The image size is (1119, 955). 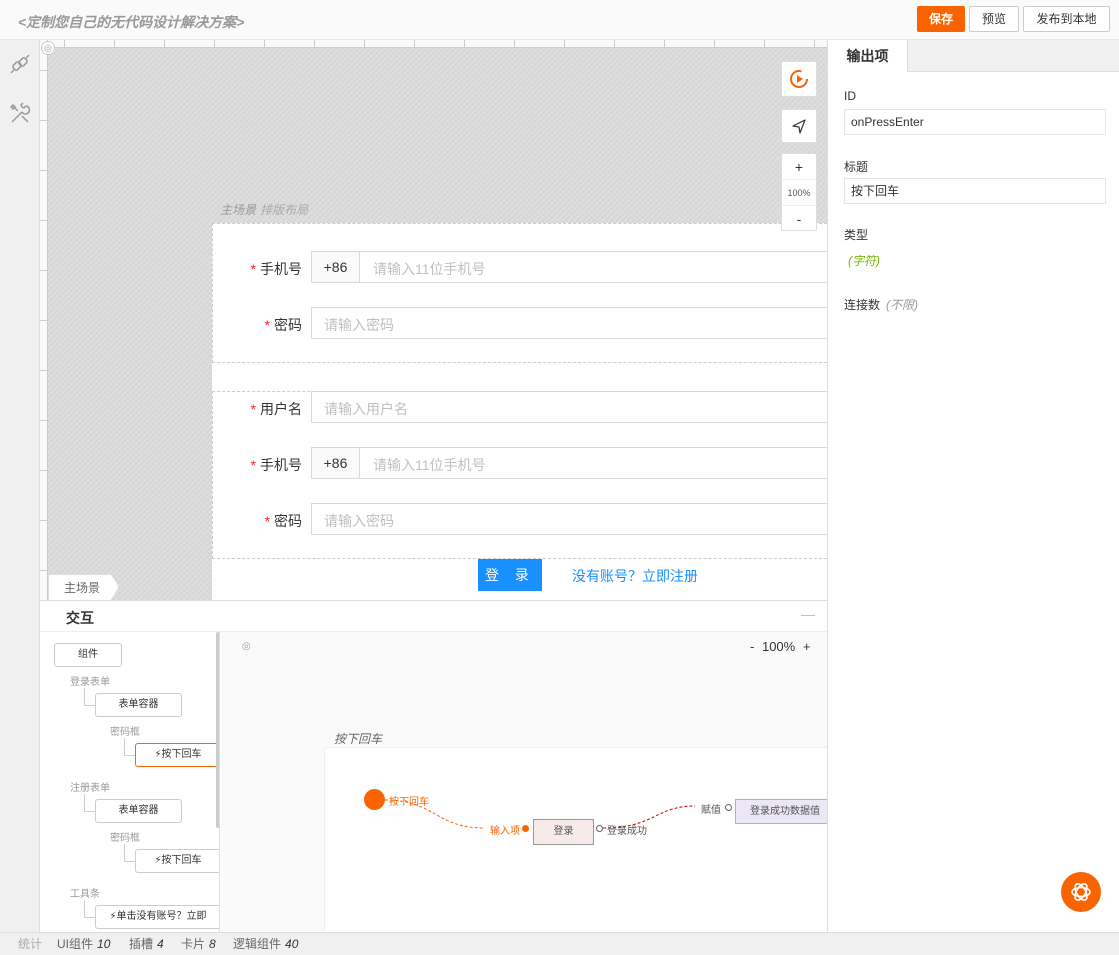 What do you see at coordinates (850, 96) in the screenshot?
I see `id-label: ID` at bounding box center [850, 96].